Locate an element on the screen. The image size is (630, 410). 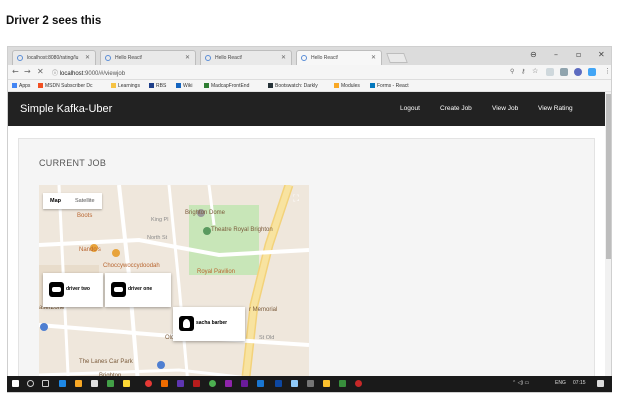
person-icon is located at coordinates (186, 323).